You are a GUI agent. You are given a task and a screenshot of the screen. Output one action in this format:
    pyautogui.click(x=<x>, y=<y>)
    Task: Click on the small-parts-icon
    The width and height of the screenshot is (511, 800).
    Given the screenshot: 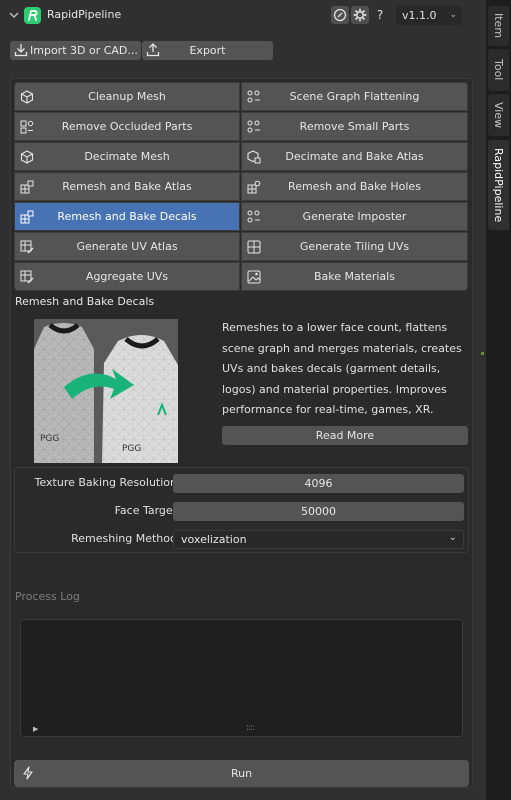 What is the action you would take?
    pyautogui.click(x=253, y=126)
    